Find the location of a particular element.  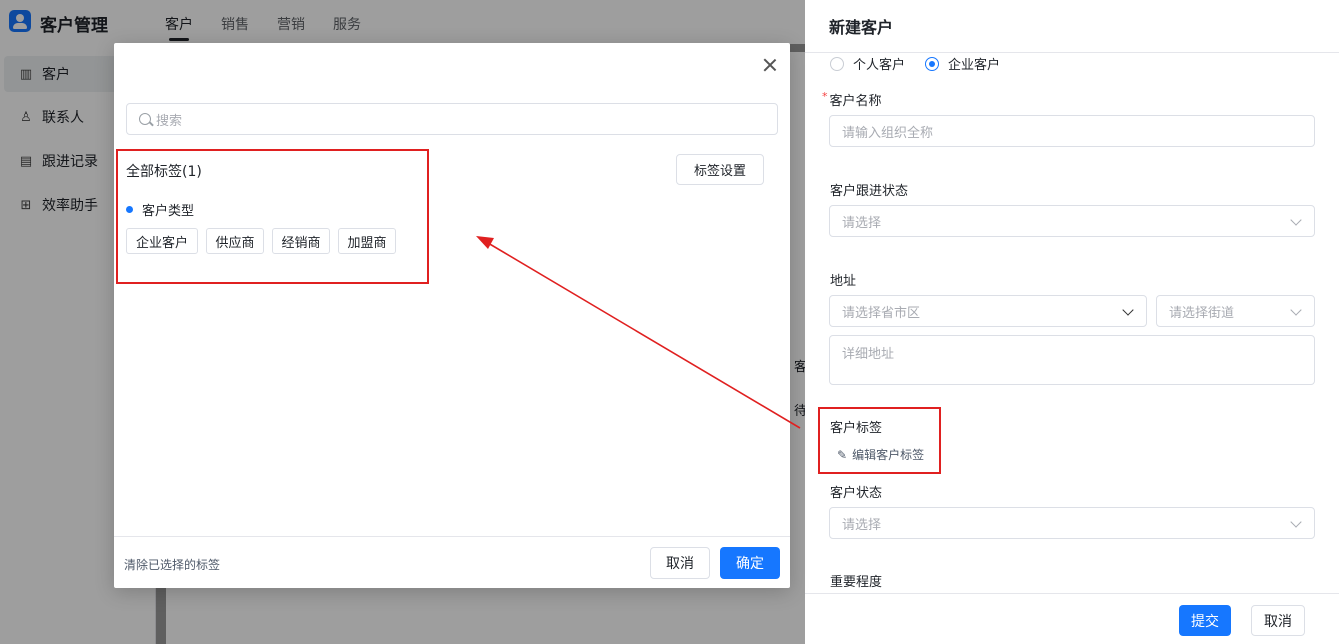

clear-selected-tags-link: 清除已选择的标签 is located at coordinates (172, 564).